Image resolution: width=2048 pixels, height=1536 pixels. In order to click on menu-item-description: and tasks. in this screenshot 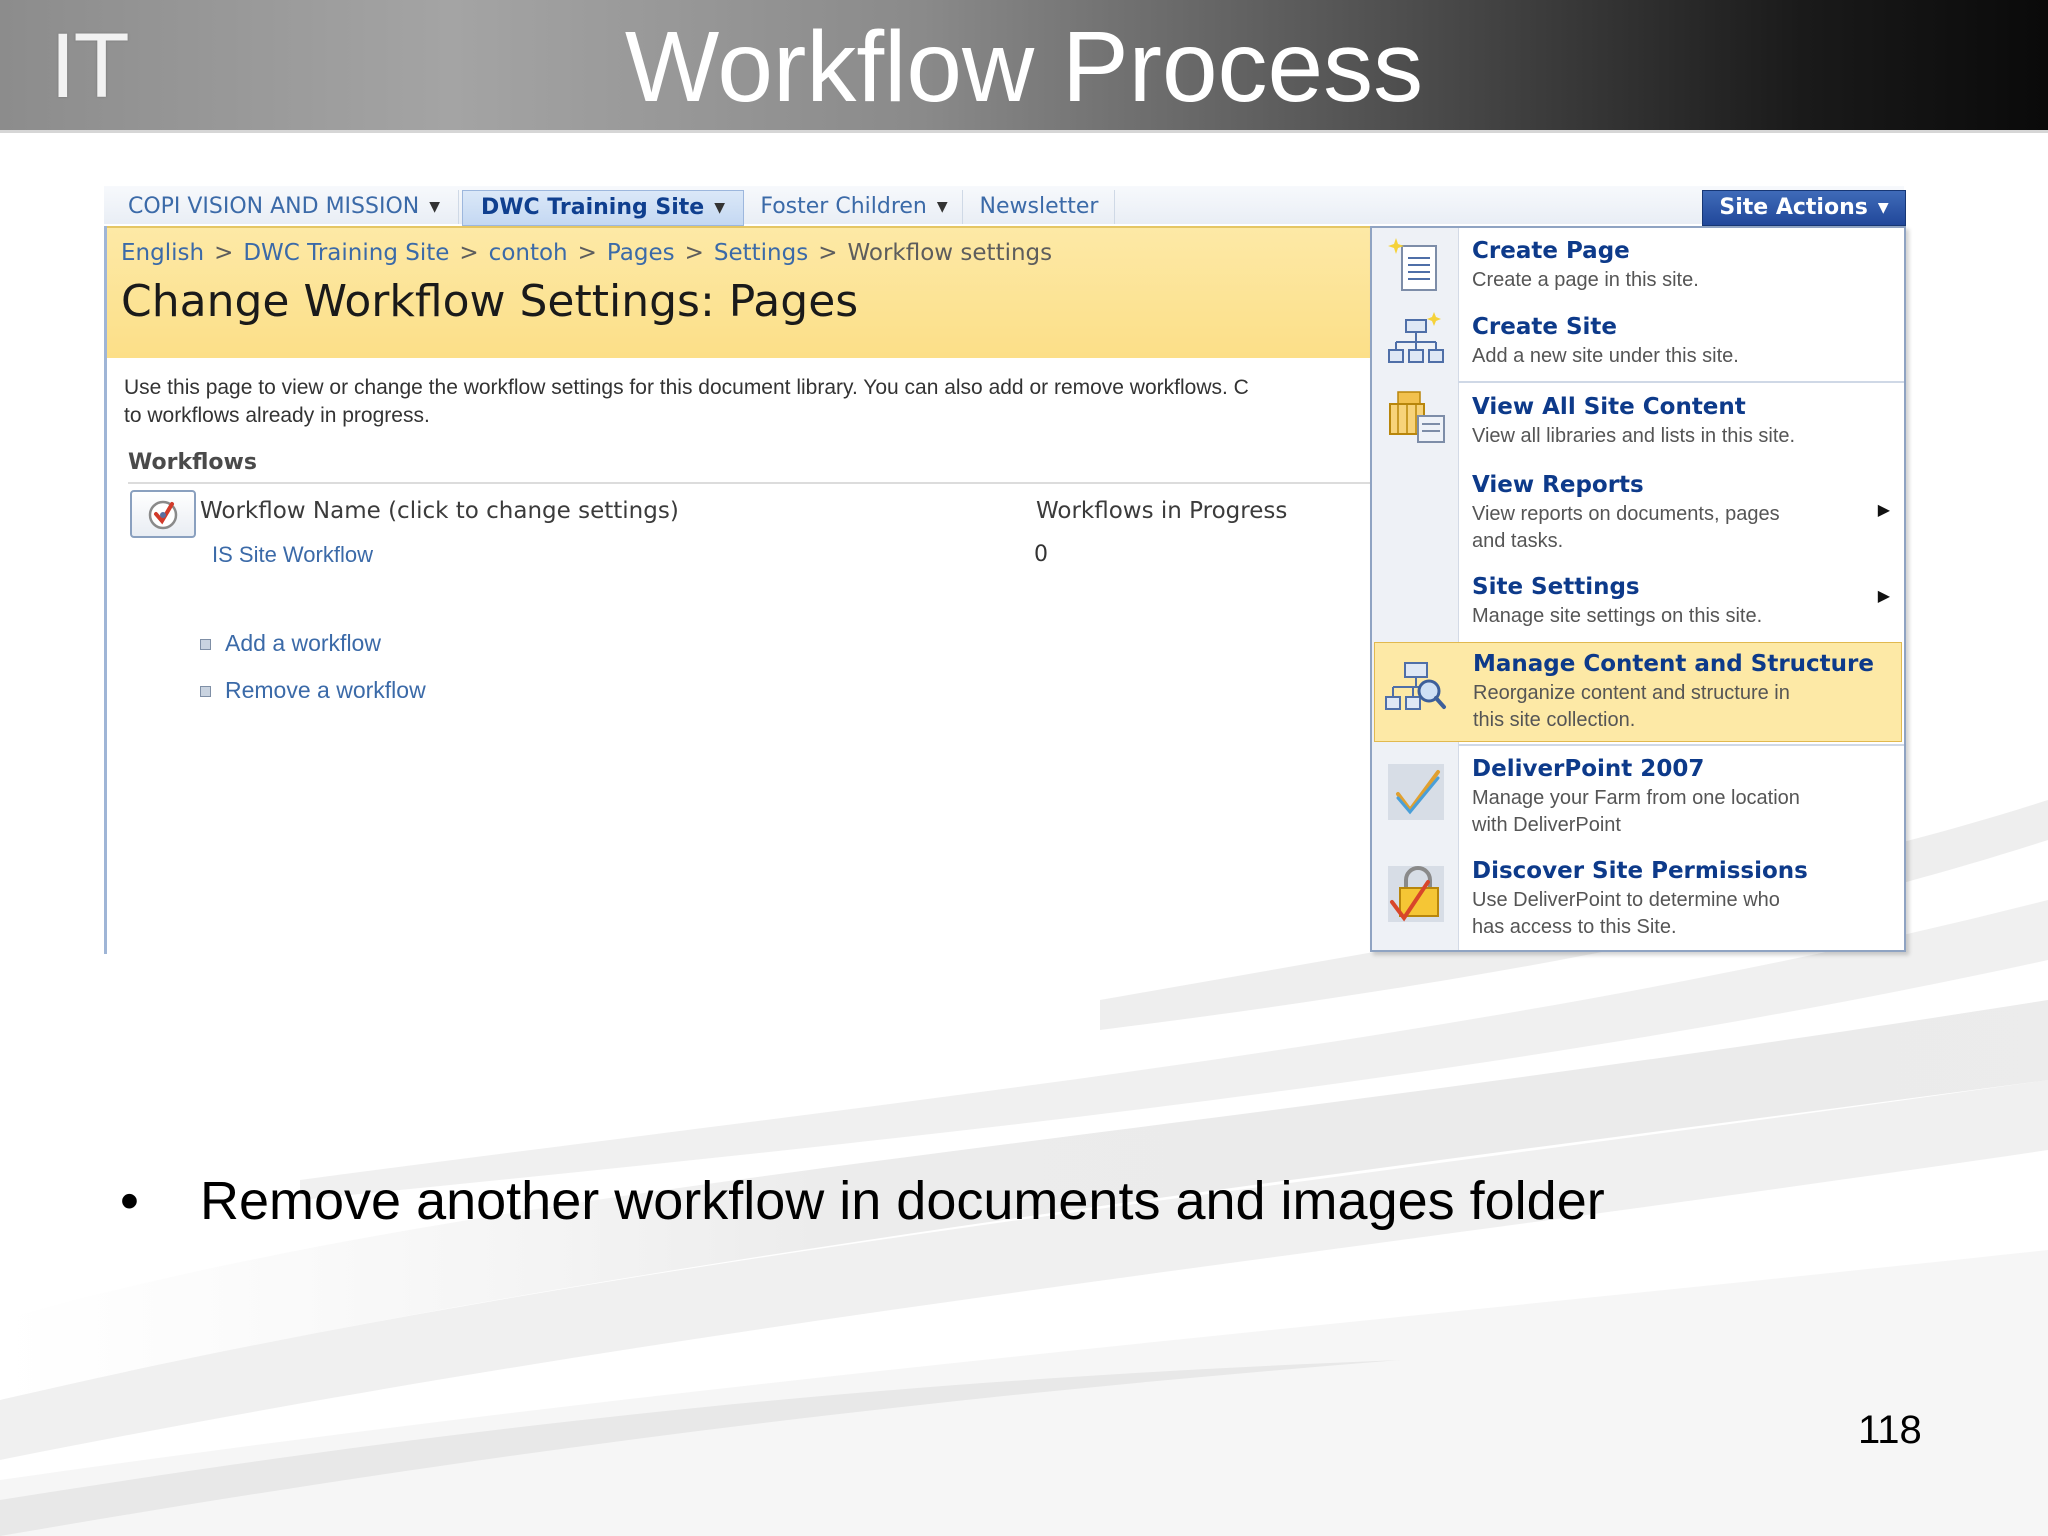, I will do `click(1518, 541)`.